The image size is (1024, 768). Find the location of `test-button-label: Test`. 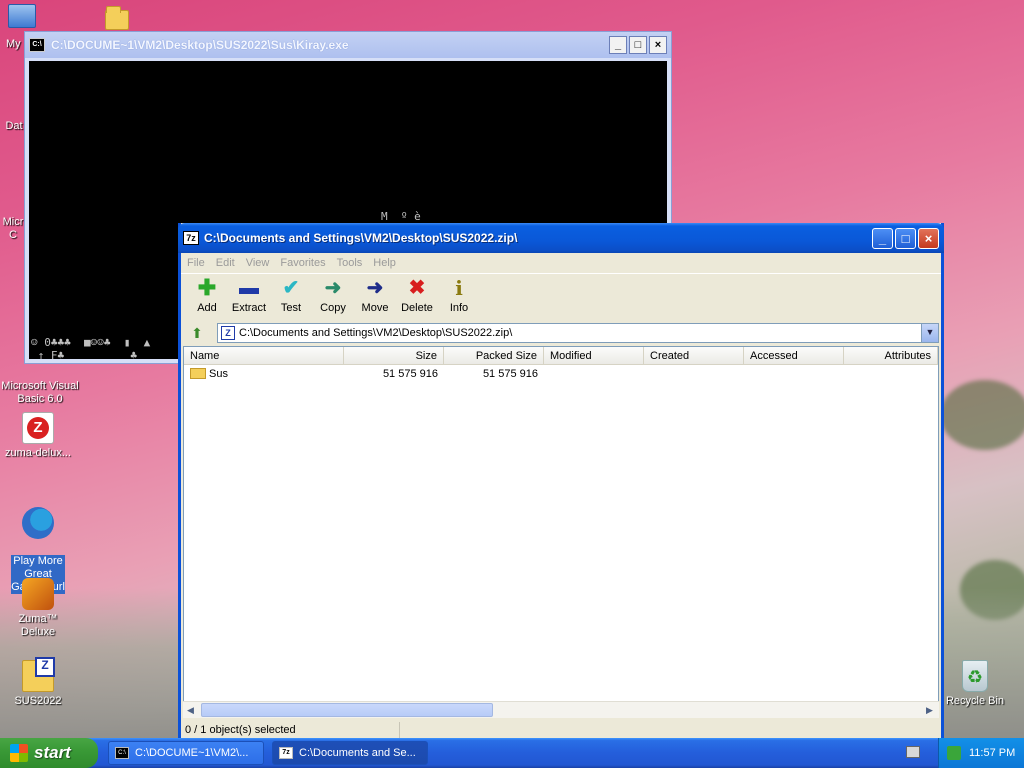

test-button-label: Test is located at coordinates (291, 308).